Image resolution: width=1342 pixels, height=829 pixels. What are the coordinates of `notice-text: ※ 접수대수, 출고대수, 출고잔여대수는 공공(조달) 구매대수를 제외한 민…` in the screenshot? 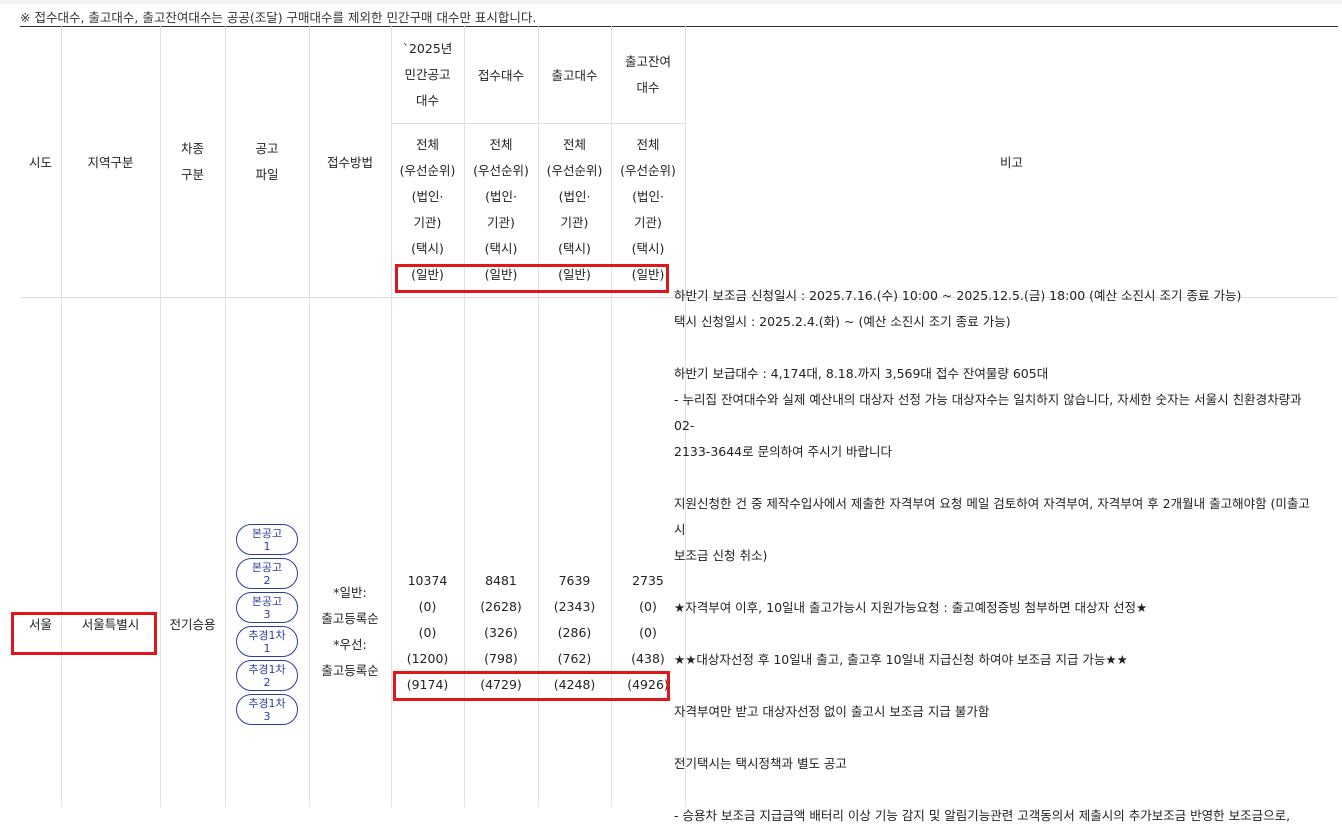 It's located at (278, 17).